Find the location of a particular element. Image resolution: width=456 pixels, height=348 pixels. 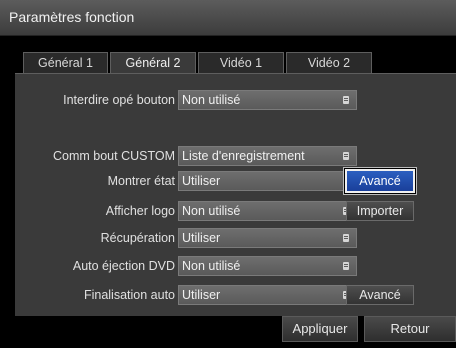

setting-dropdown-custom-button: Liste d'enregistrement is located at coordinates (267, 156).